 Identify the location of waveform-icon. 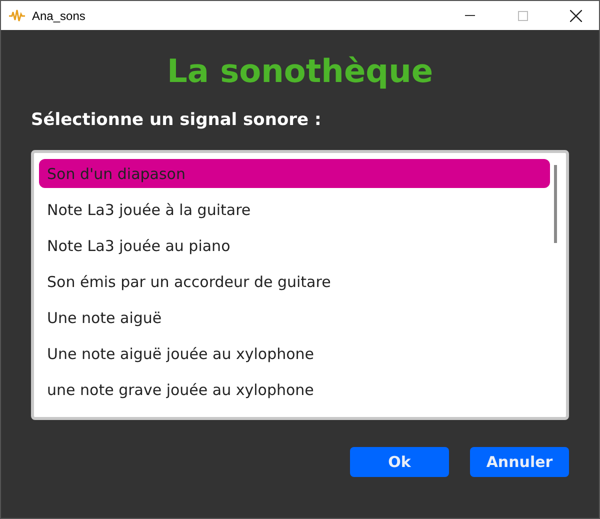
(17, 15).